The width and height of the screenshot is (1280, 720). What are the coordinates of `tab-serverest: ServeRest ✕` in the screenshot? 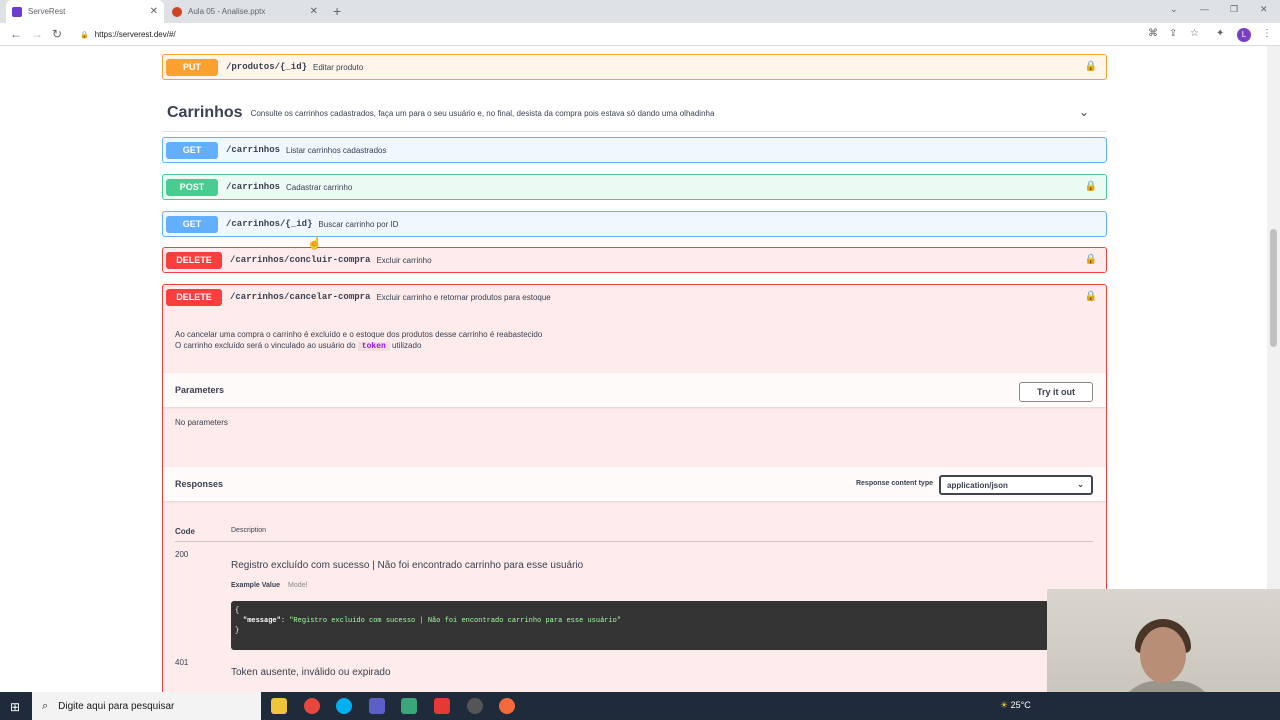 It's located at (85, 11).